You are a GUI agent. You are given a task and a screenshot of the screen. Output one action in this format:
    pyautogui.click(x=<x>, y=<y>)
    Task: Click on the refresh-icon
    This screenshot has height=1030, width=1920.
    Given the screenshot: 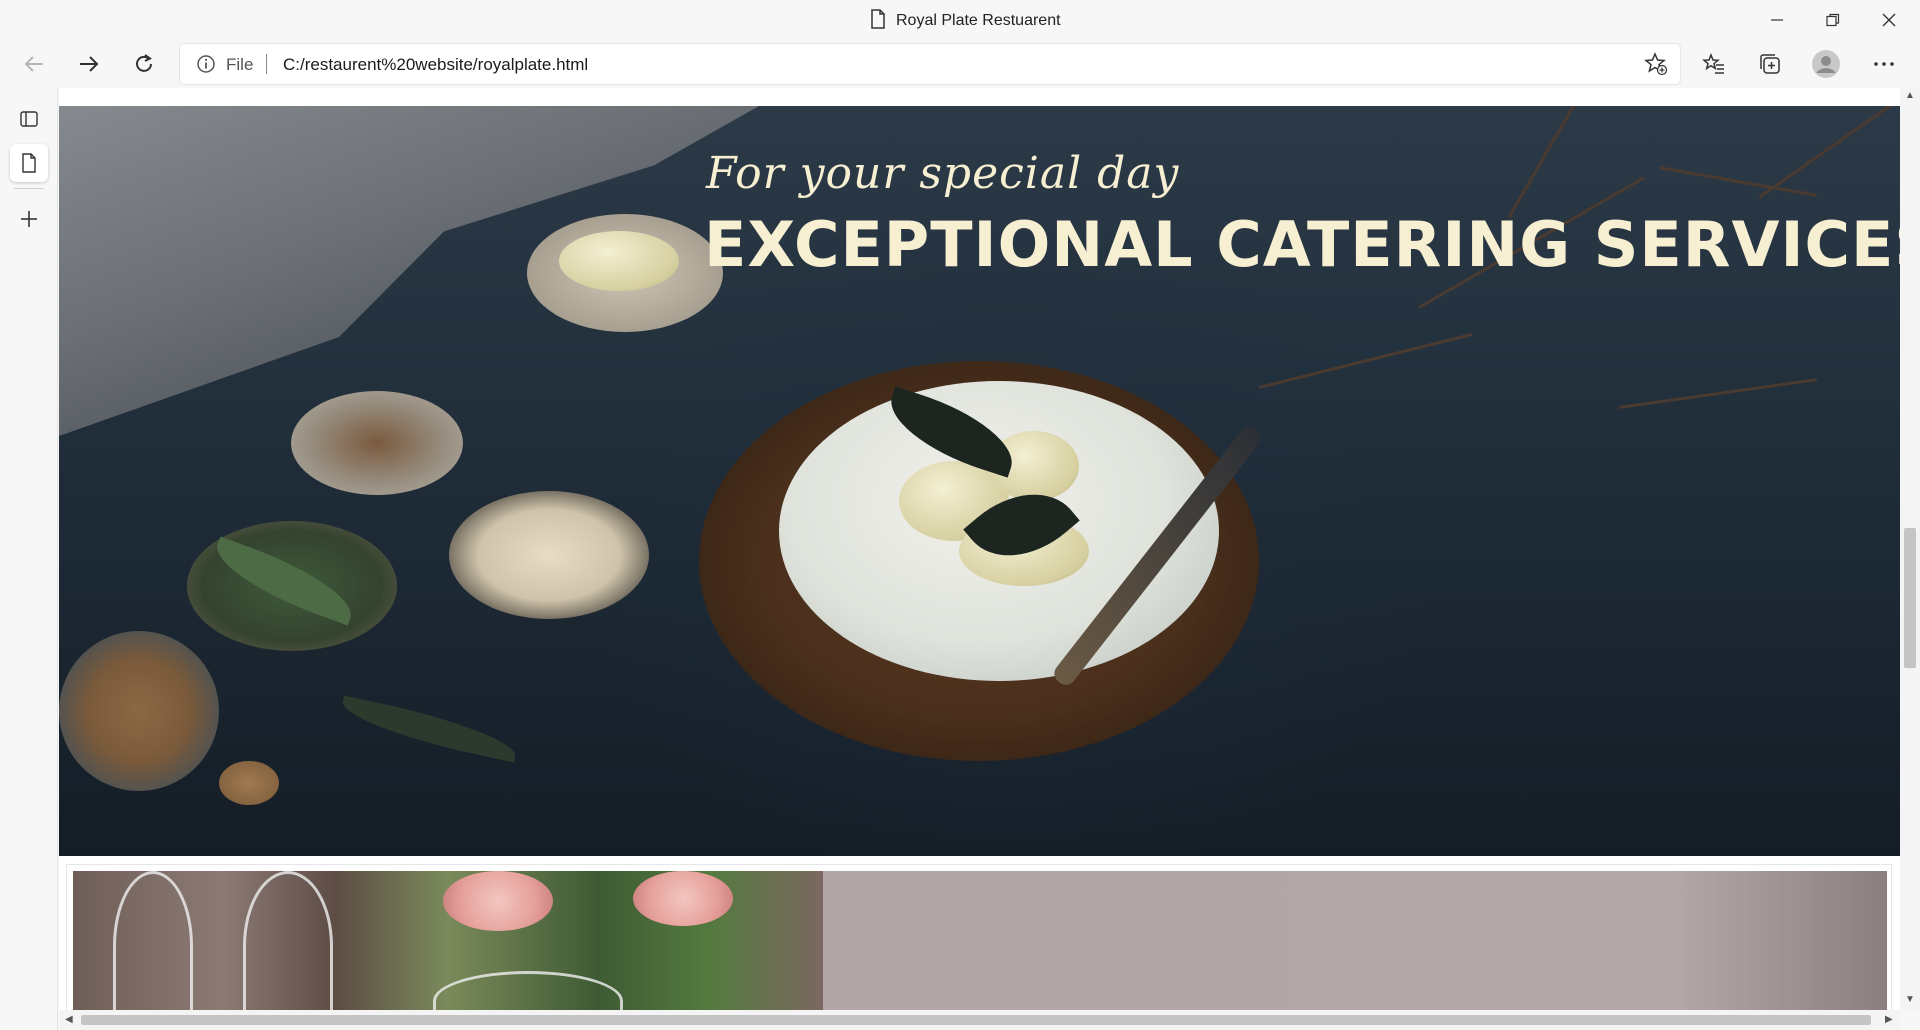 What is the action you would take?
    pyautogui.click(x=144, y=63)
    